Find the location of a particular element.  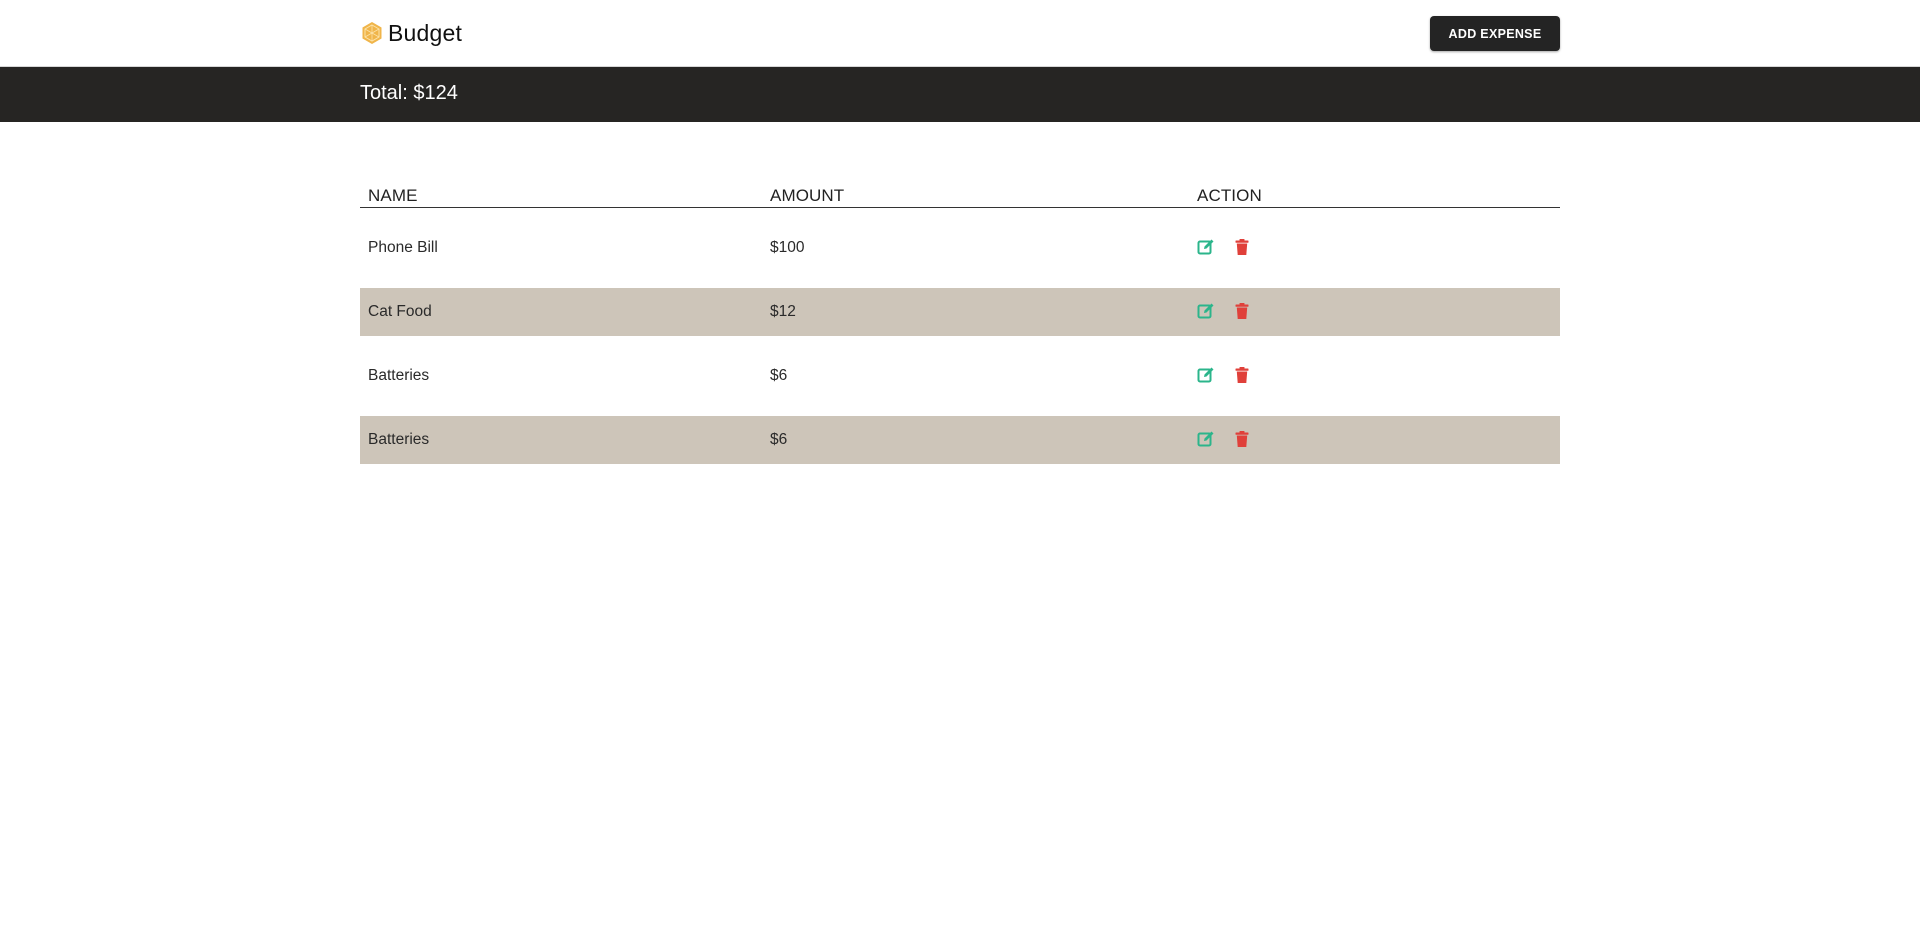

expense-amount: $100 is located at coordinates (787, 247).